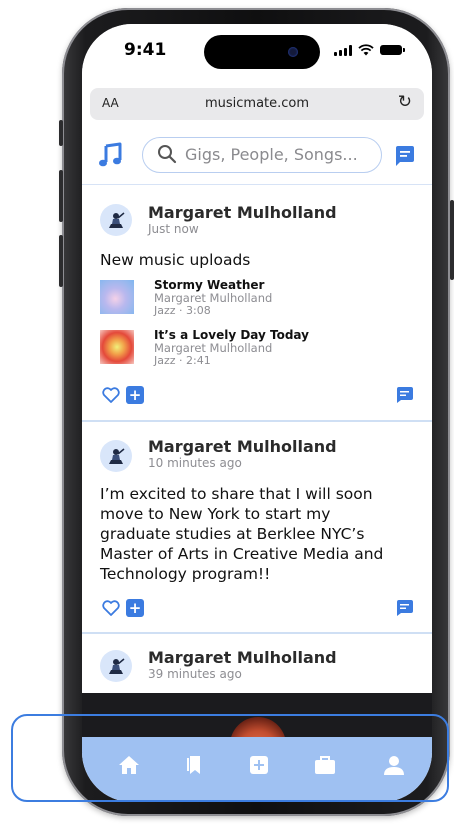 This screenshot has height=830, width=454. What do you see at coordinates (173, 229) in the screenshot?
I see `post-time: Just now` at bounding box center [173, 229].